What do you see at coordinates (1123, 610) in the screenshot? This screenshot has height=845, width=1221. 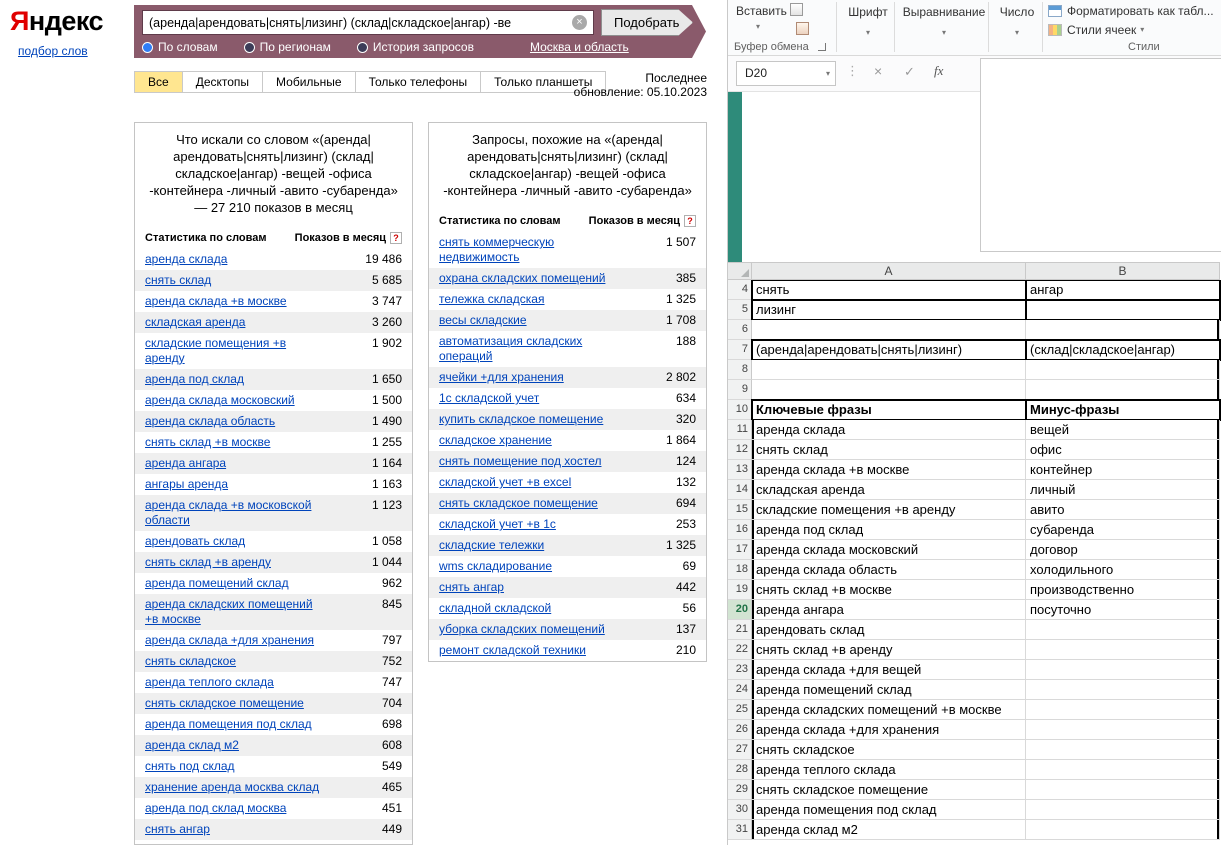 I see `cell-B20: посуточно` at bounding box center [1123, 610].